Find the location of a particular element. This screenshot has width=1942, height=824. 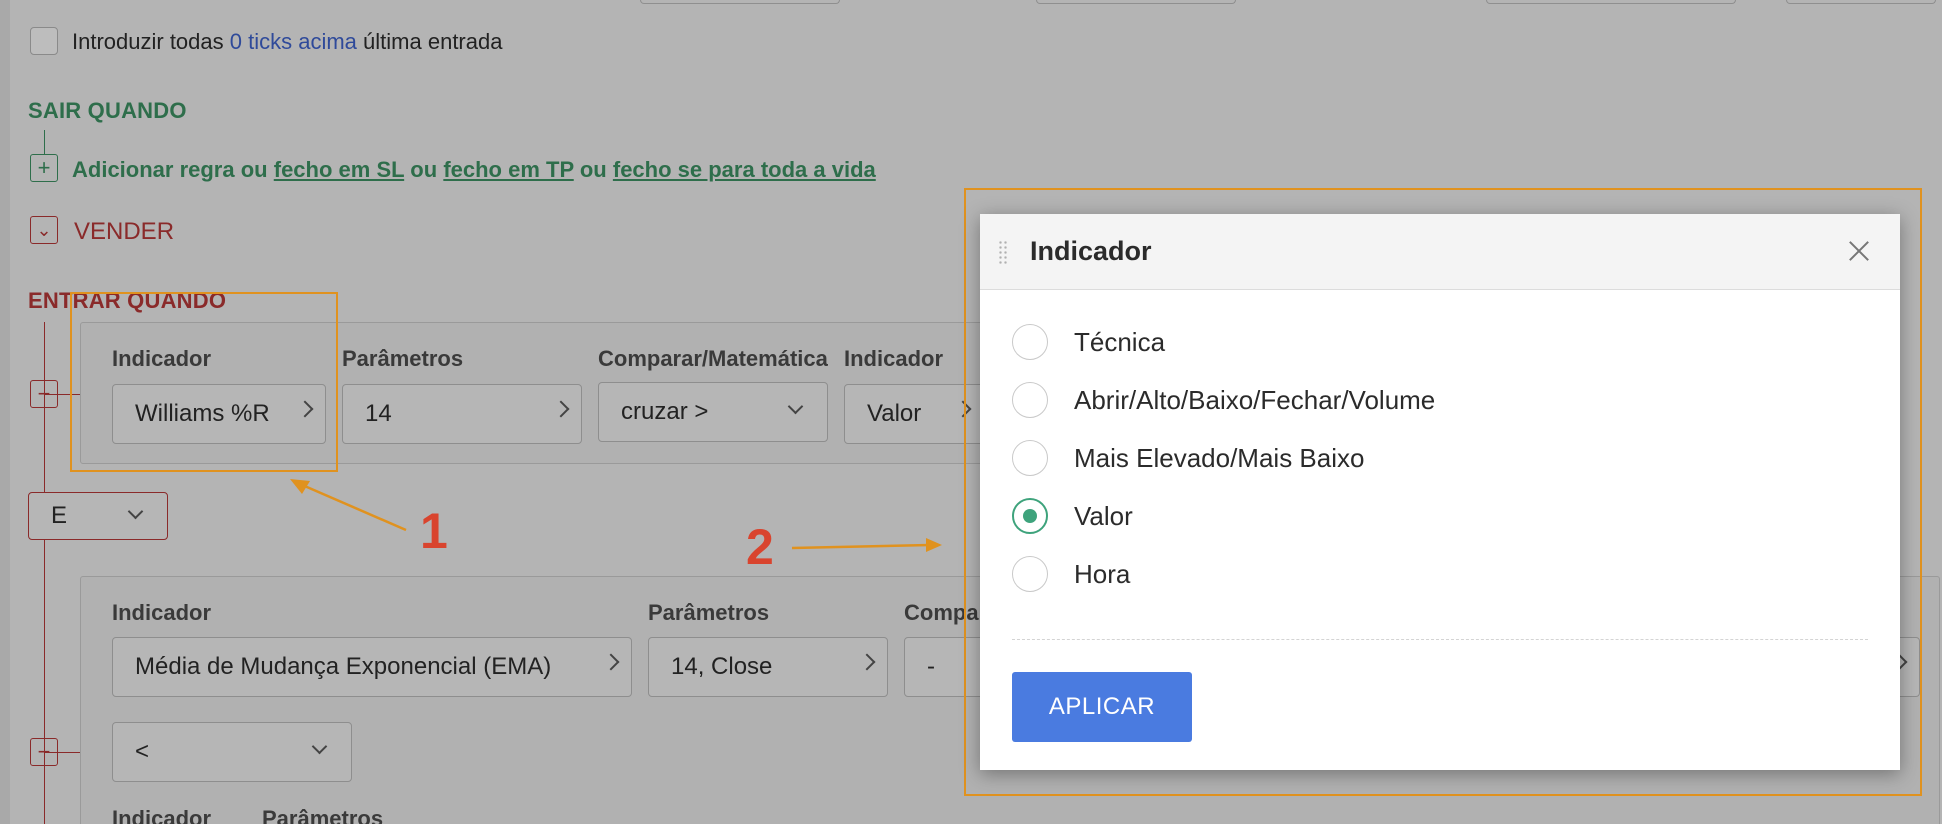

modal-title: Indicador is located at coordinates (1091, 251).